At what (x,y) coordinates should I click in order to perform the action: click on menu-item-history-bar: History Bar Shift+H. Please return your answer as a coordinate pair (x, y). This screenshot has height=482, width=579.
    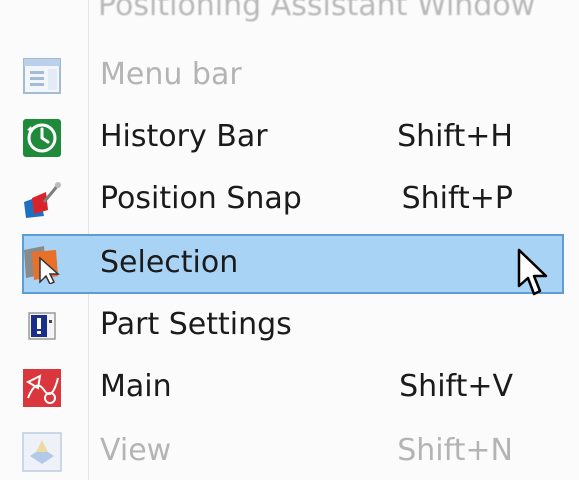
    Looking at the image, I should click on (289, 137).